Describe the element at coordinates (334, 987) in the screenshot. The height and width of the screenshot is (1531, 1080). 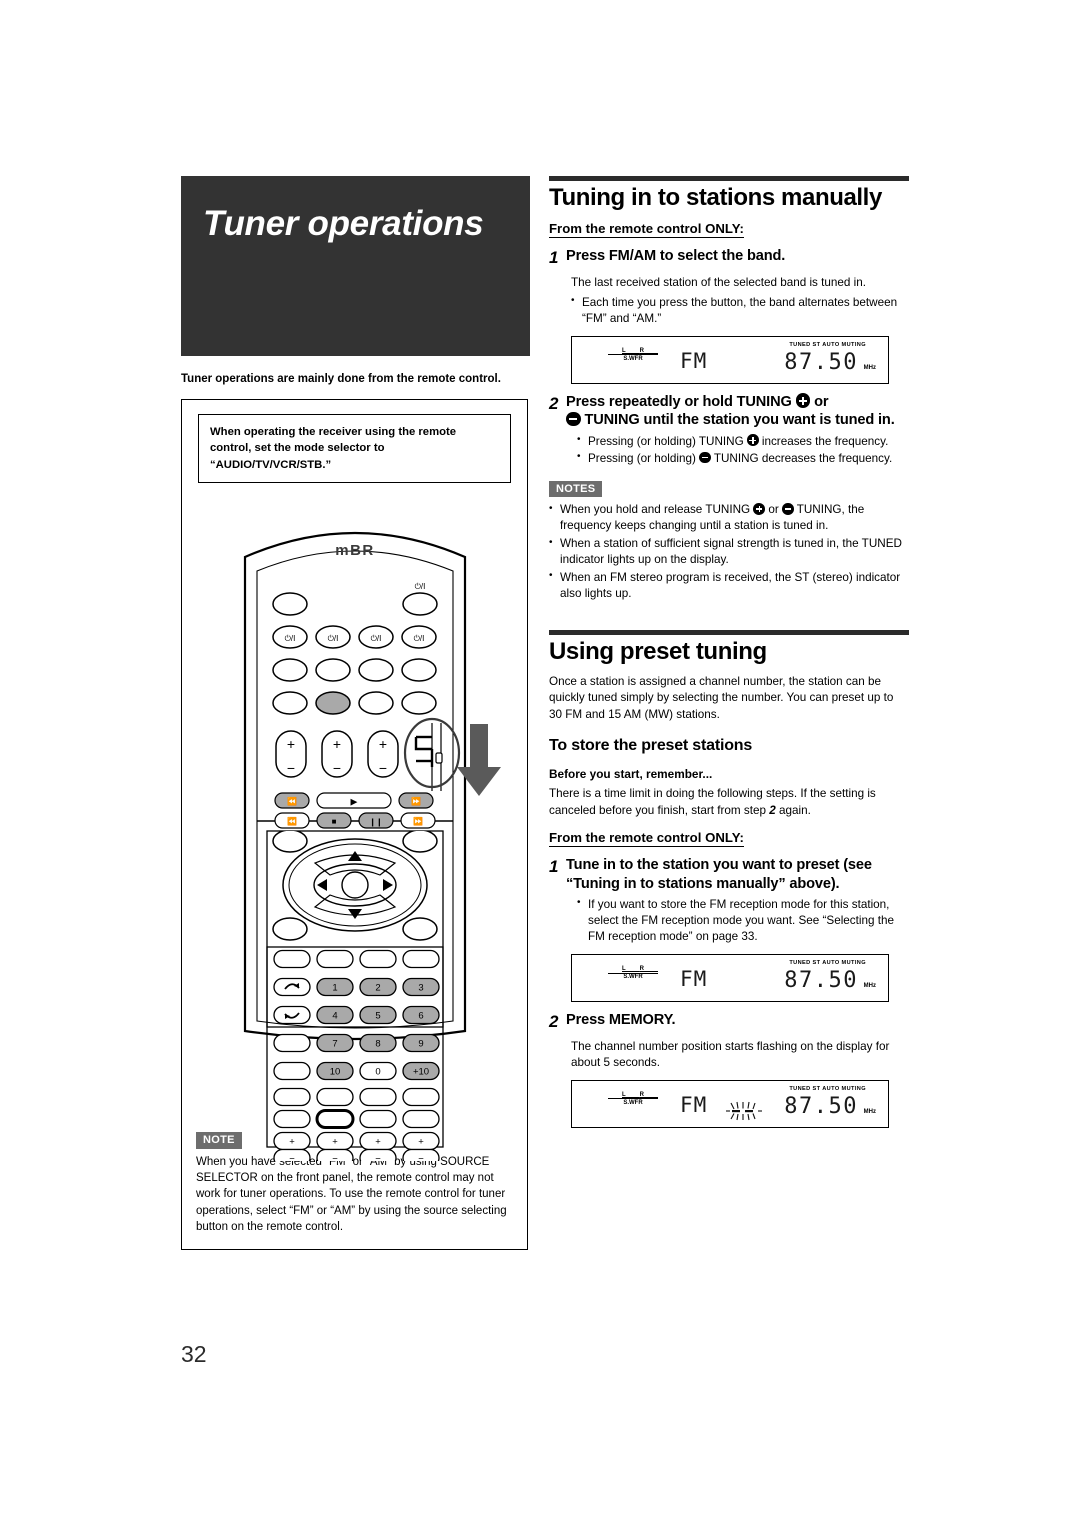
I see `numeric-key-1: 1` at that location.